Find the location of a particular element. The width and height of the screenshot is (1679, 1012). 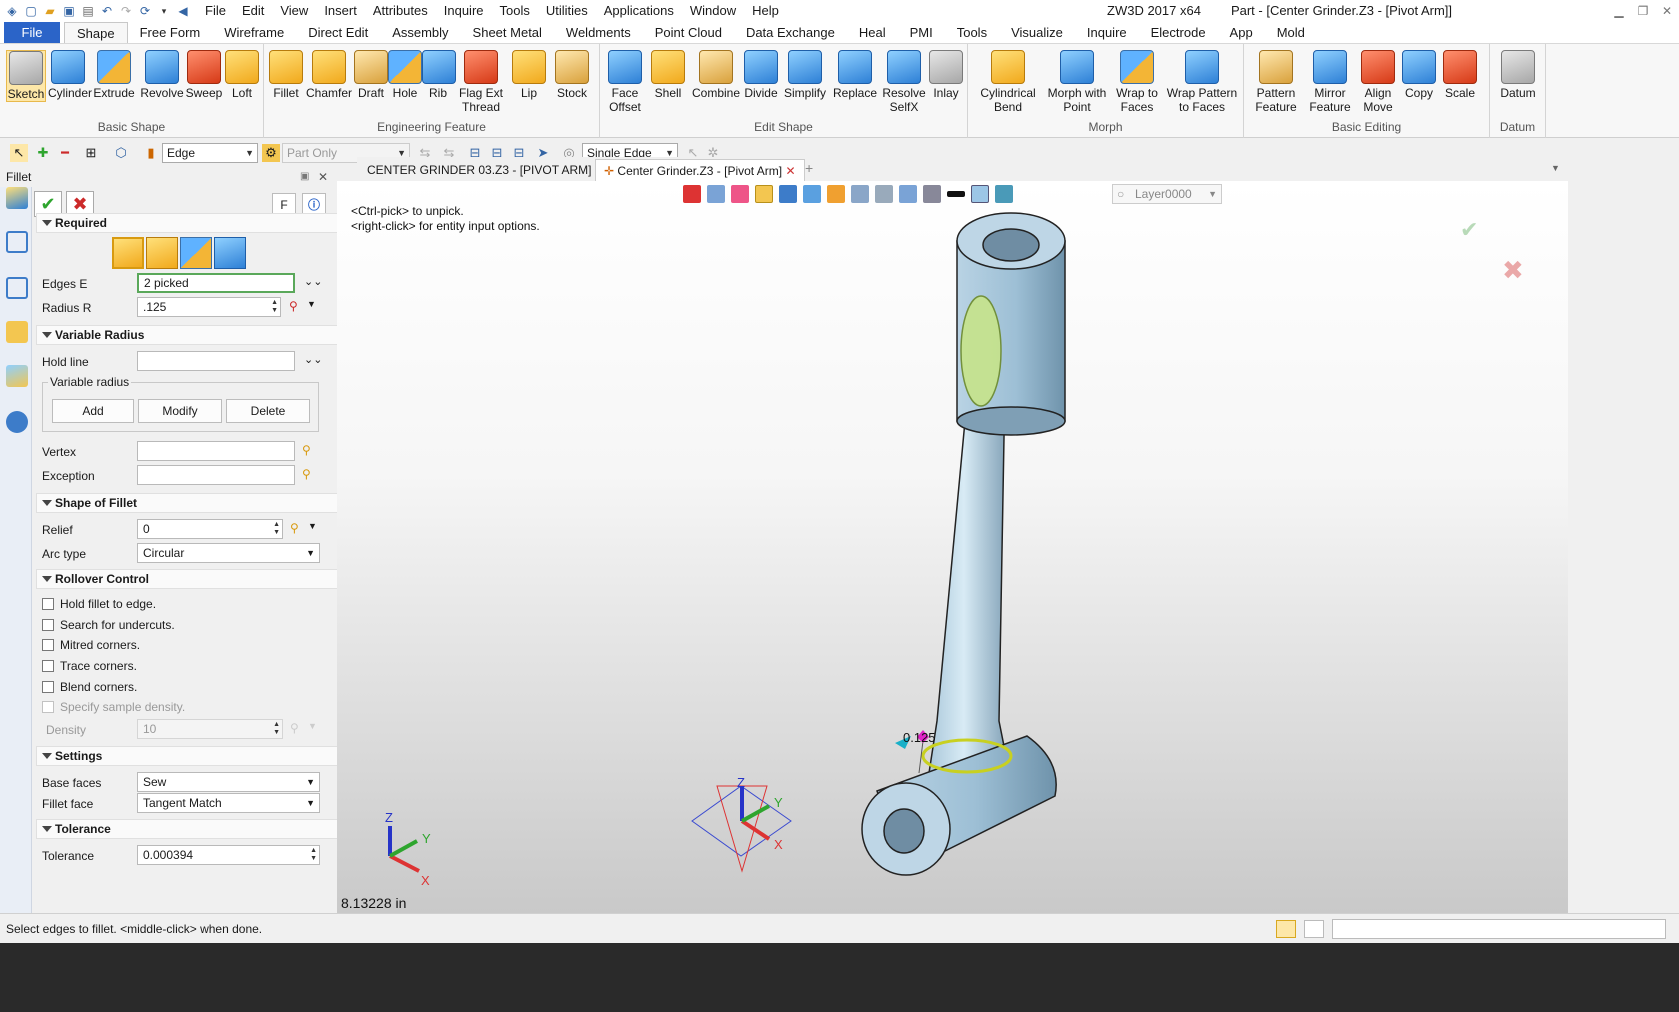

simplify-button: Simplify is located at coordinates (805, 75).